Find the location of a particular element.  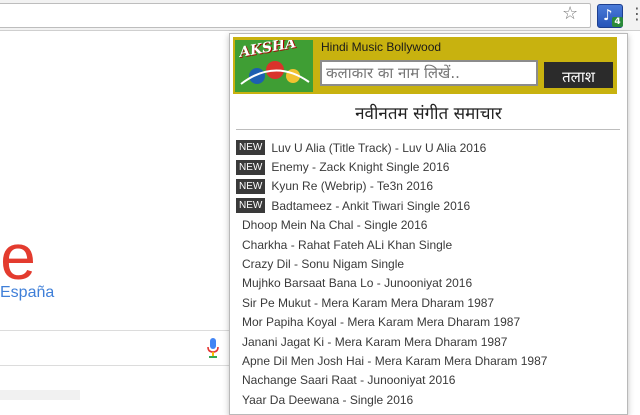

section-title: नवीनतम संगीत समाचार is located at coordinates (428, 114).